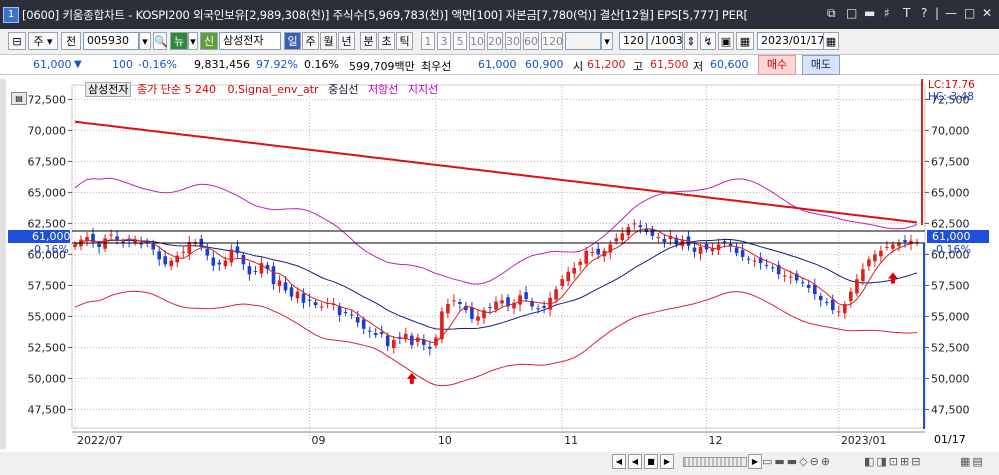  Describe the element at coordinates (606, 64) in the screenshot. I see `open-price: 61,200` at that location.